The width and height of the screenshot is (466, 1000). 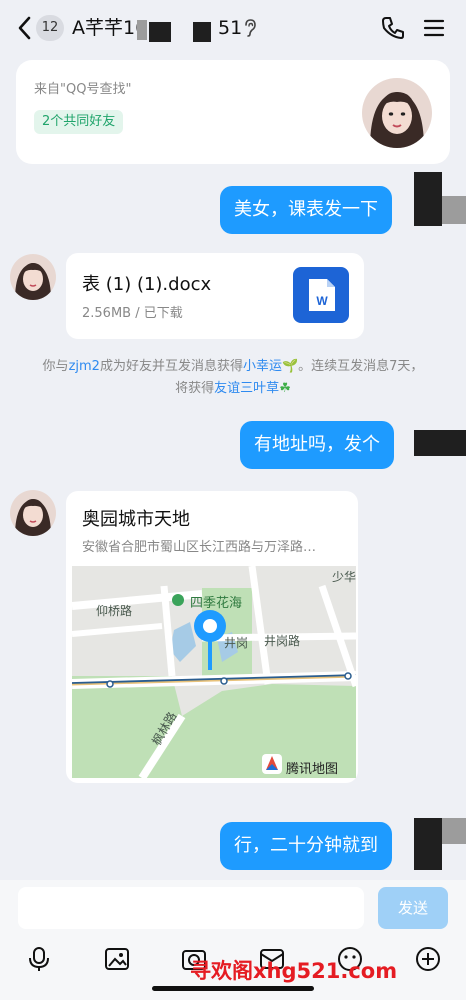 What do you see at coordinates (344, 577) in the screenshot?
I see `map-label-road: 少华` at bounding box center [344, 577].